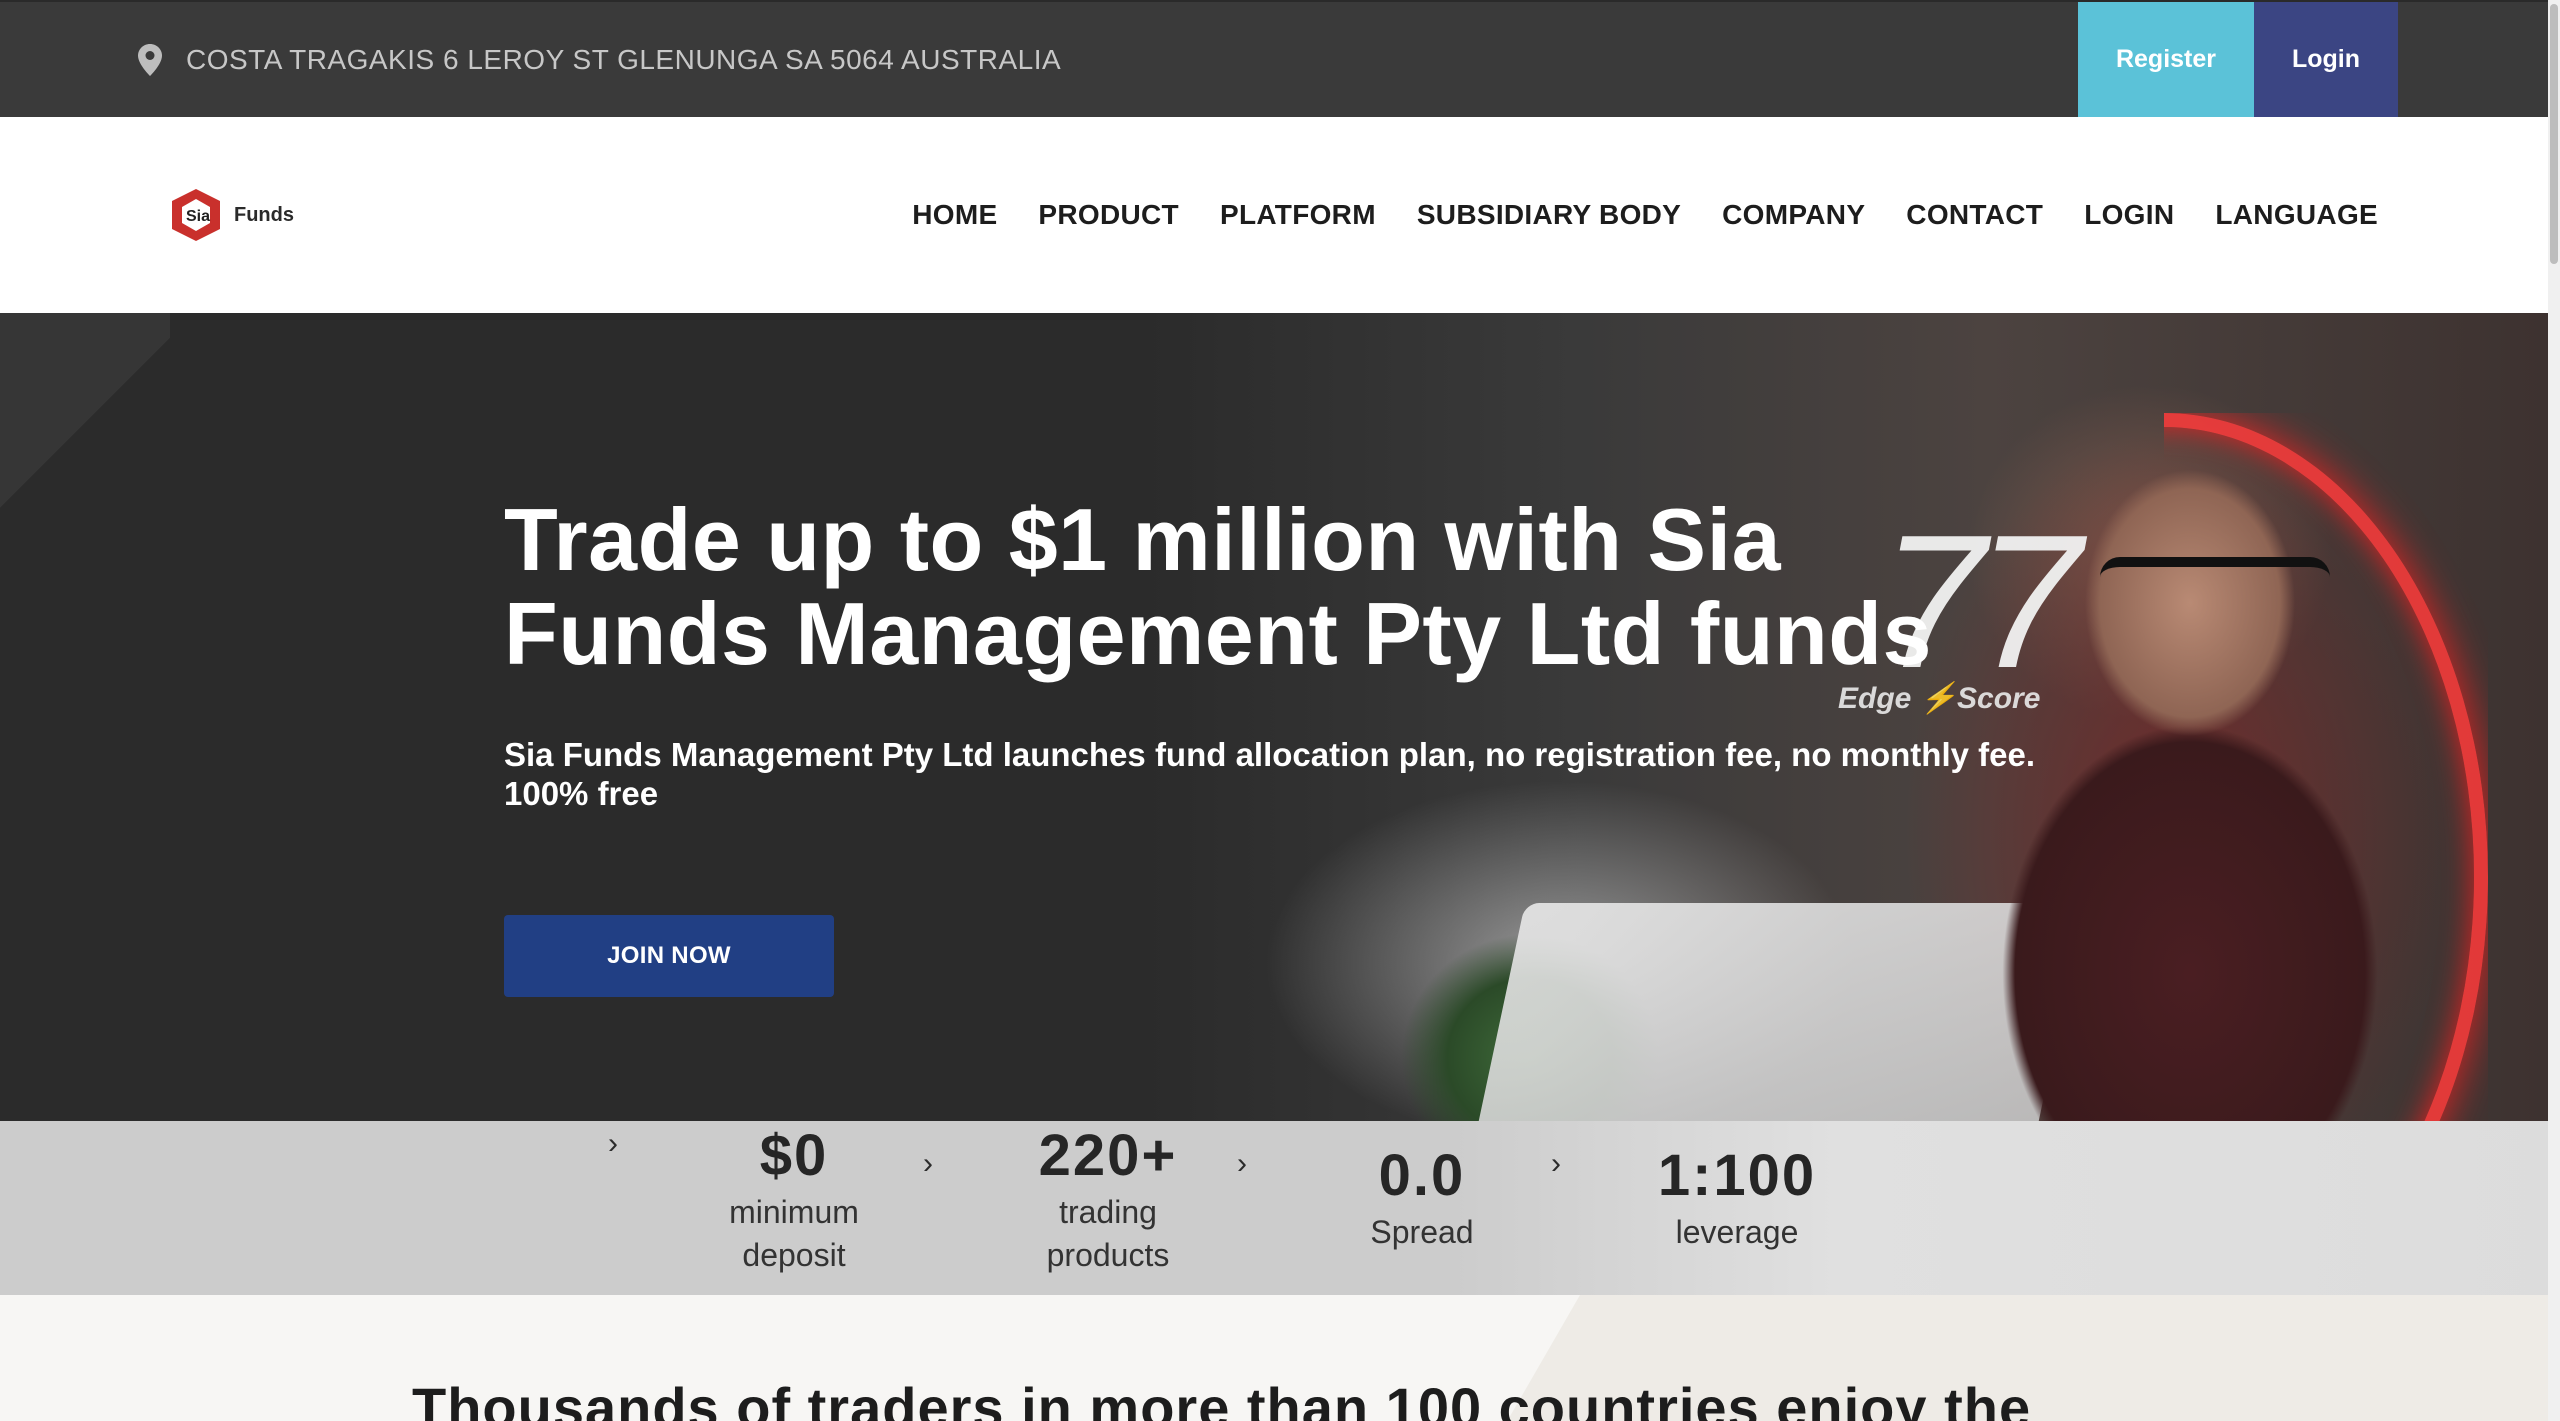 This screenshot has width=2560, height=1421. I want to click on nav-item-product: PRODUCT, so click(1108, 215).